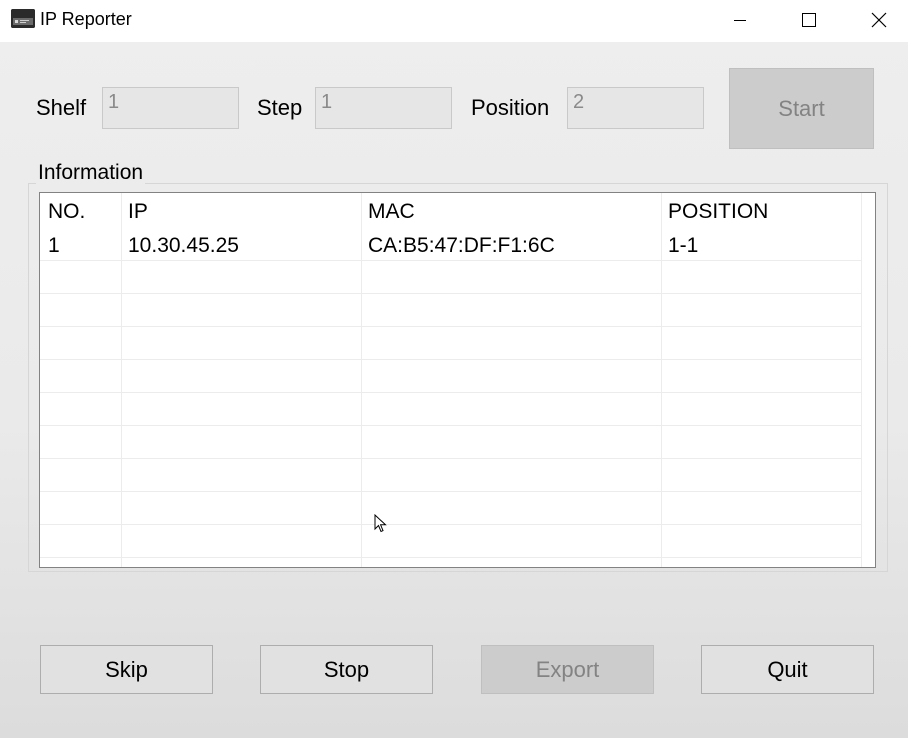  I want to click on maximize-button, so click(809, 20).